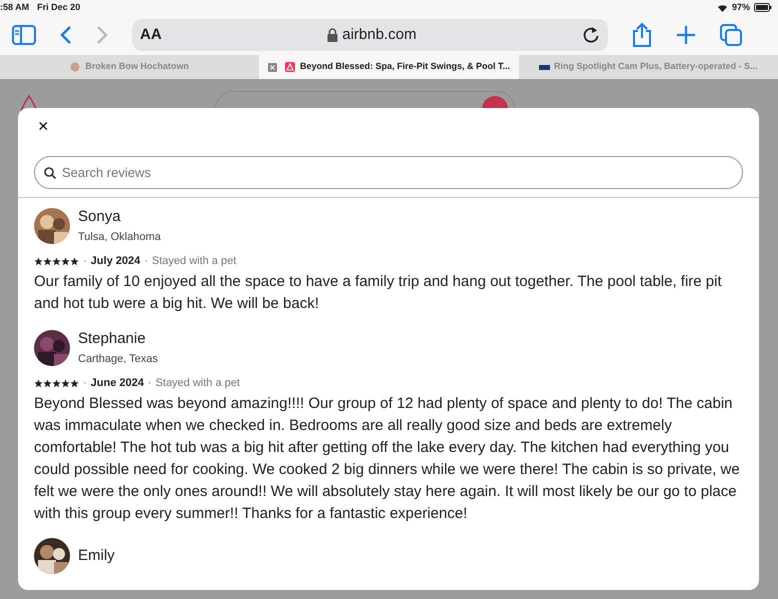  Describe the element at coordinates (741, 7) in the screenshot. I see `battery-level: 97%` at that location.